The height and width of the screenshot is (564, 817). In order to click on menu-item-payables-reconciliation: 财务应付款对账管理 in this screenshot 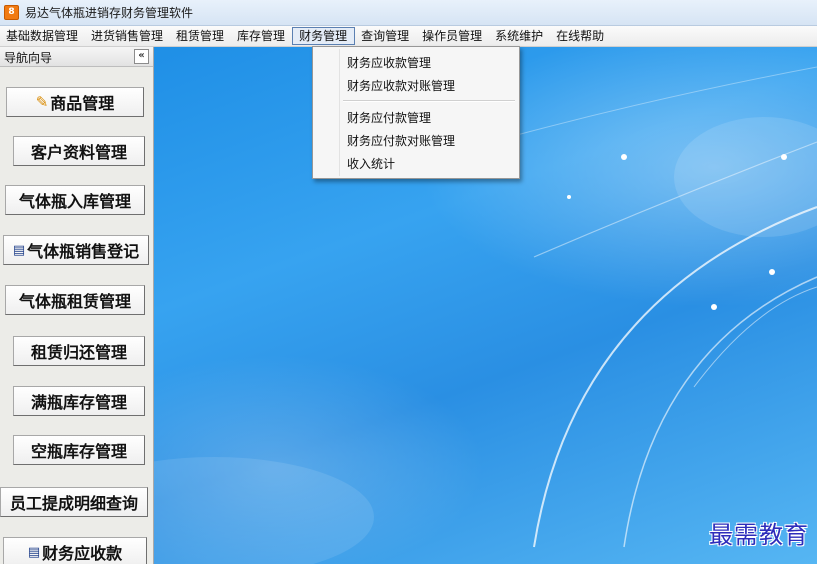, I will do `click(401, 140)`.